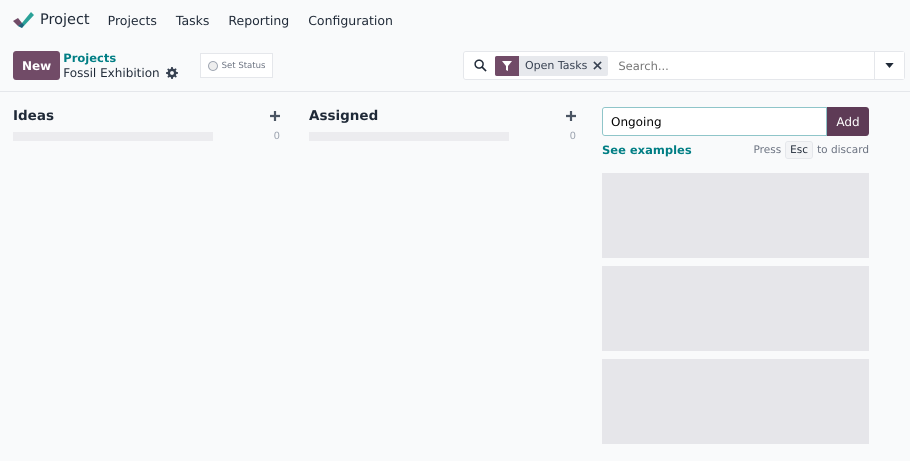 The height and width of the screenshot is (461, 910). I want to click on app-logo-icon, so click(23, 20).